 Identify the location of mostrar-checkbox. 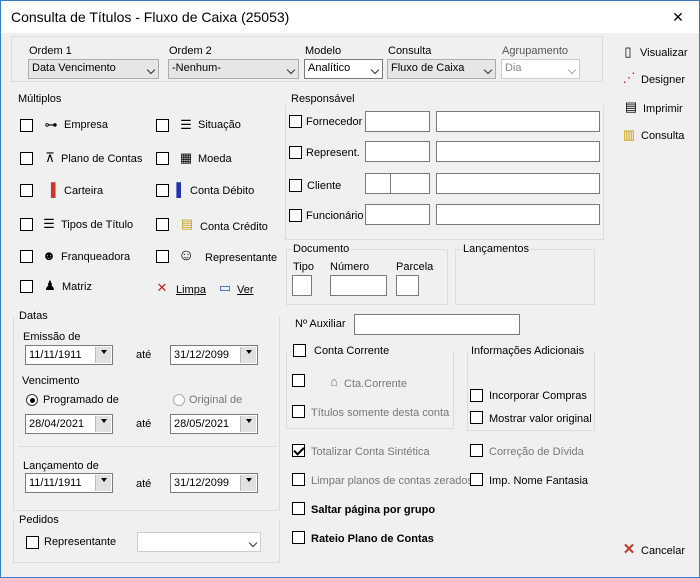
(476, 417).